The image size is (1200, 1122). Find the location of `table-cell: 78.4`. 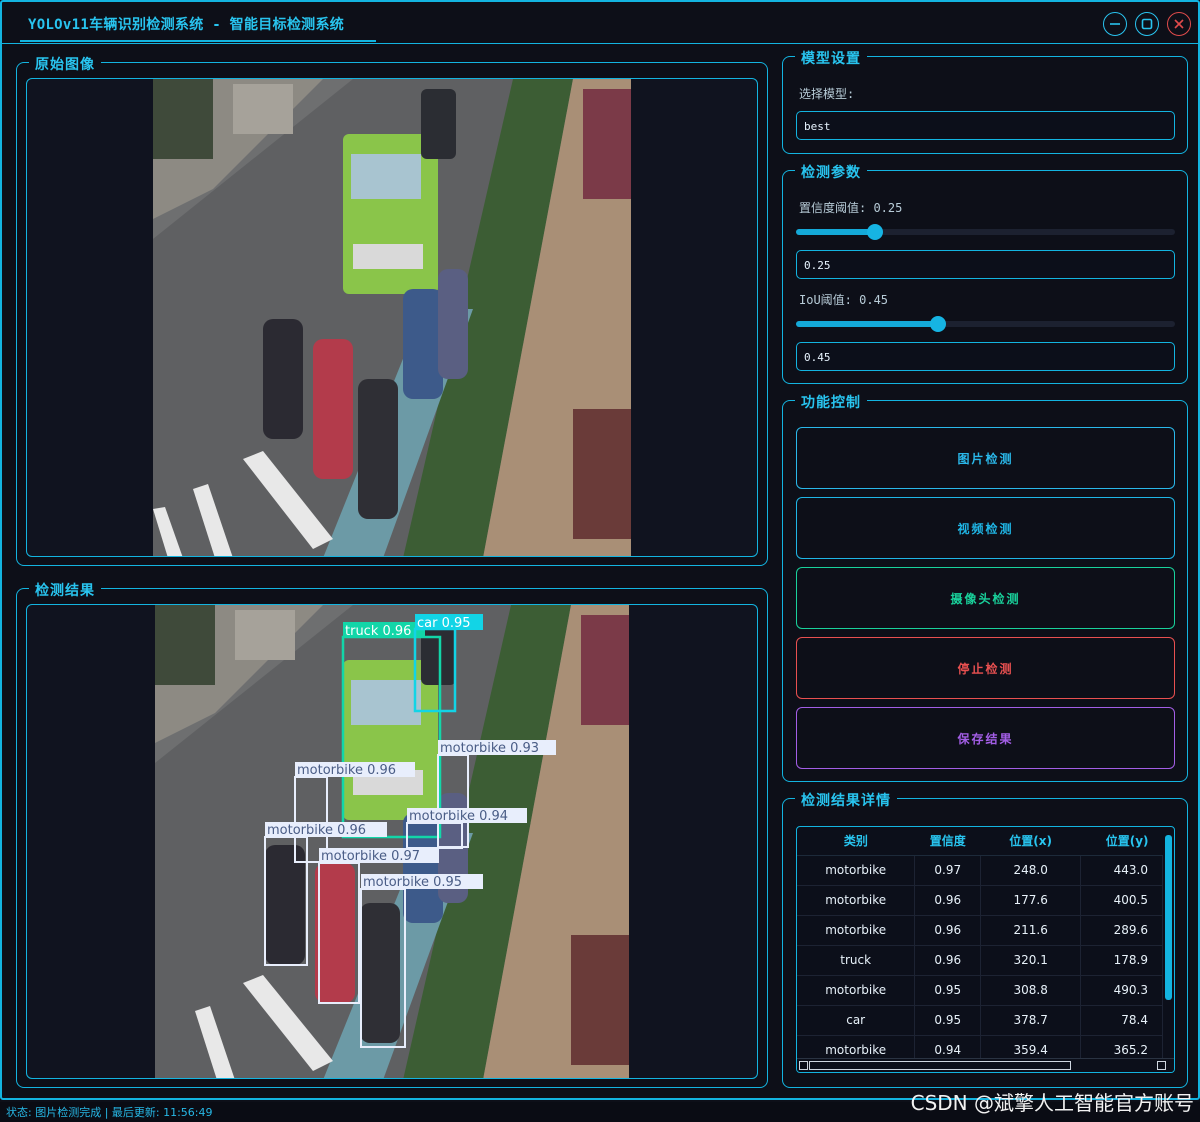

table-cell: 78.4 is located at coordinates (1121, 1020).